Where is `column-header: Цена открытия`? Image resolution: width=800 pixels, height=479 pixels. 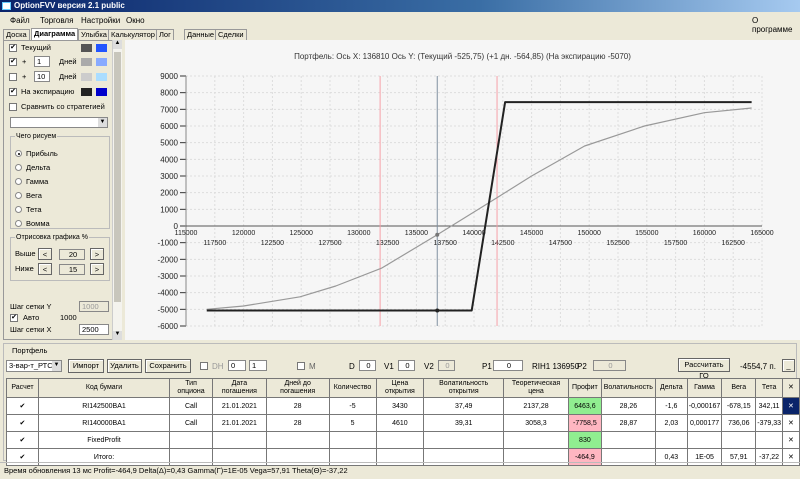
column-header: Цена открытия is located at coordinates (400, 388).